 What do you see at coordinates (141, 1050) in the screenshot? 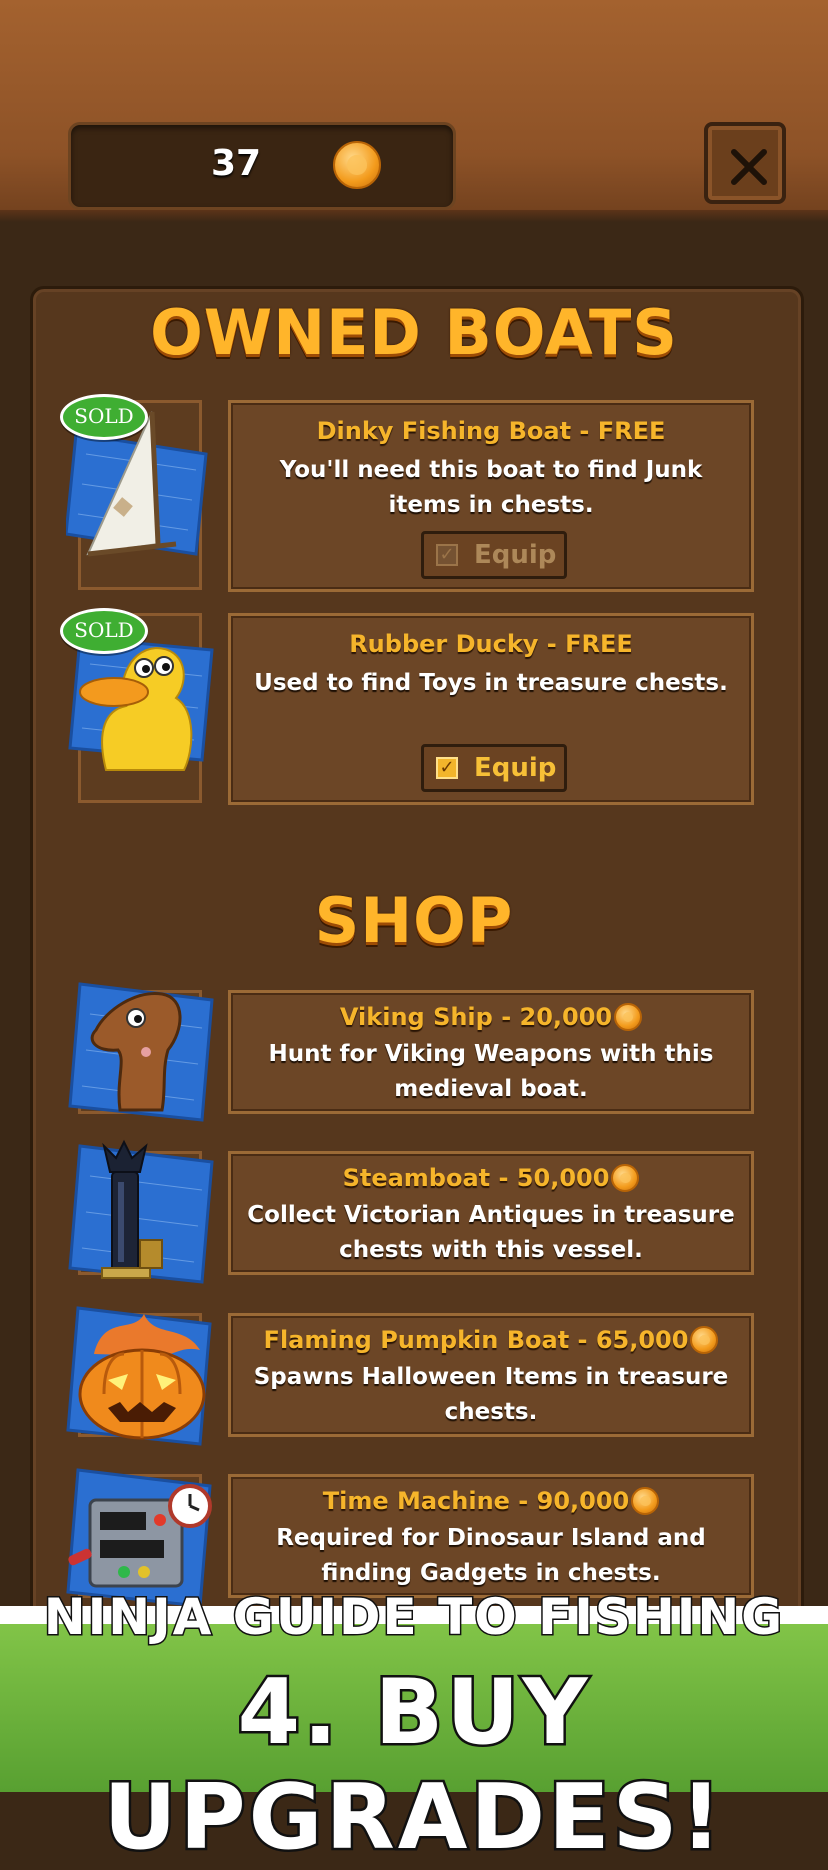
I see `viking-dragon-blueprint-icon` at bounding box center [141, 1050].